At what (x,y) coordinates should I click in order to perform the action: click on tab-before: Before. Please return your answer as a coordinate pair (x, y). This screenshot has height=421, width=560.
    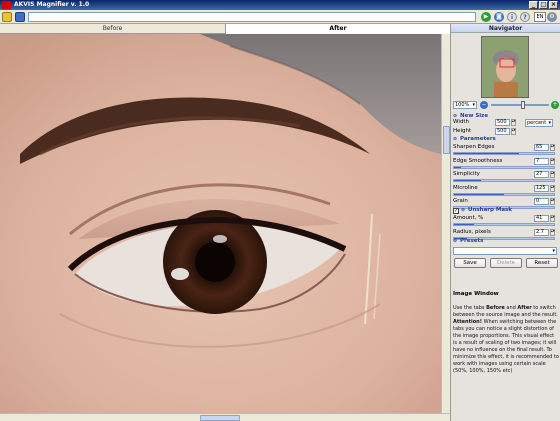
    Looking at the image, I should click on (112, 29).